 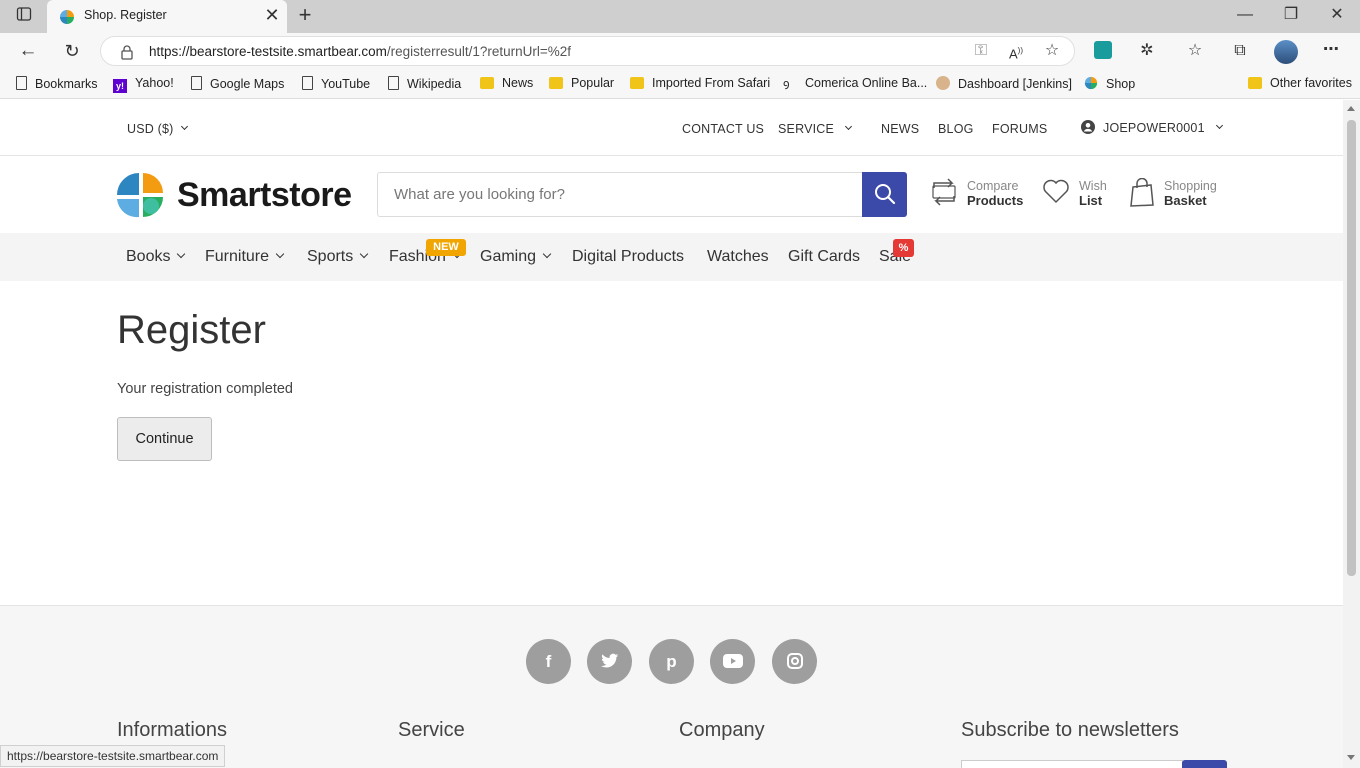 What do you see at coordinates (680, 16) in the screenshot?
I see `browser-tab-bar: Shop. Register ✕ + — ❐ ✕` at bounding box center [680, 16].